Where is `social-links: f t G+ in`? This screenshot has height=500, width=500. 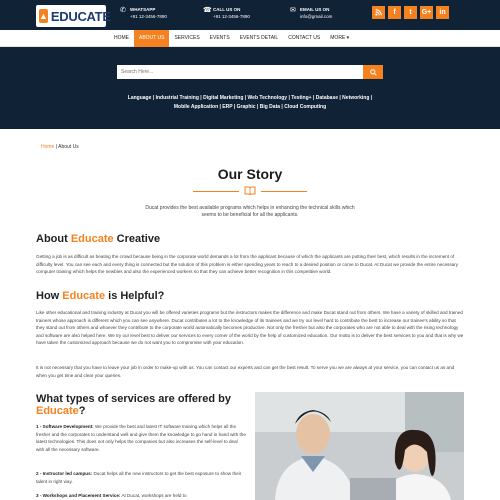
social-links: f t G+ in is located at coordinates (412, 12).